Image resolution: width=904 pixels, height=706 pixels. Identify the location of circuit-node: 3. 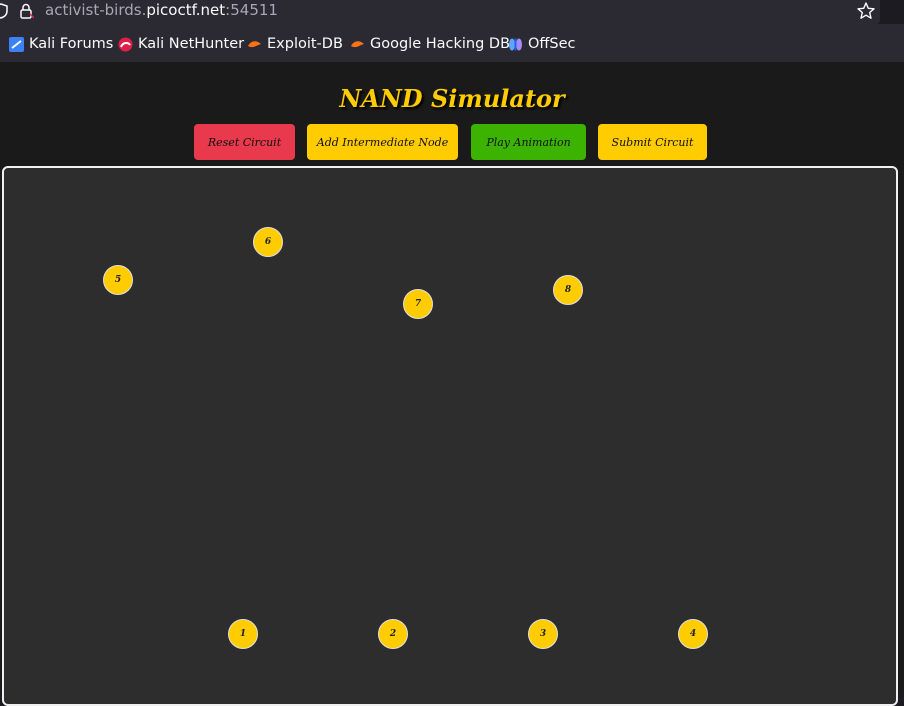
(543, 634).